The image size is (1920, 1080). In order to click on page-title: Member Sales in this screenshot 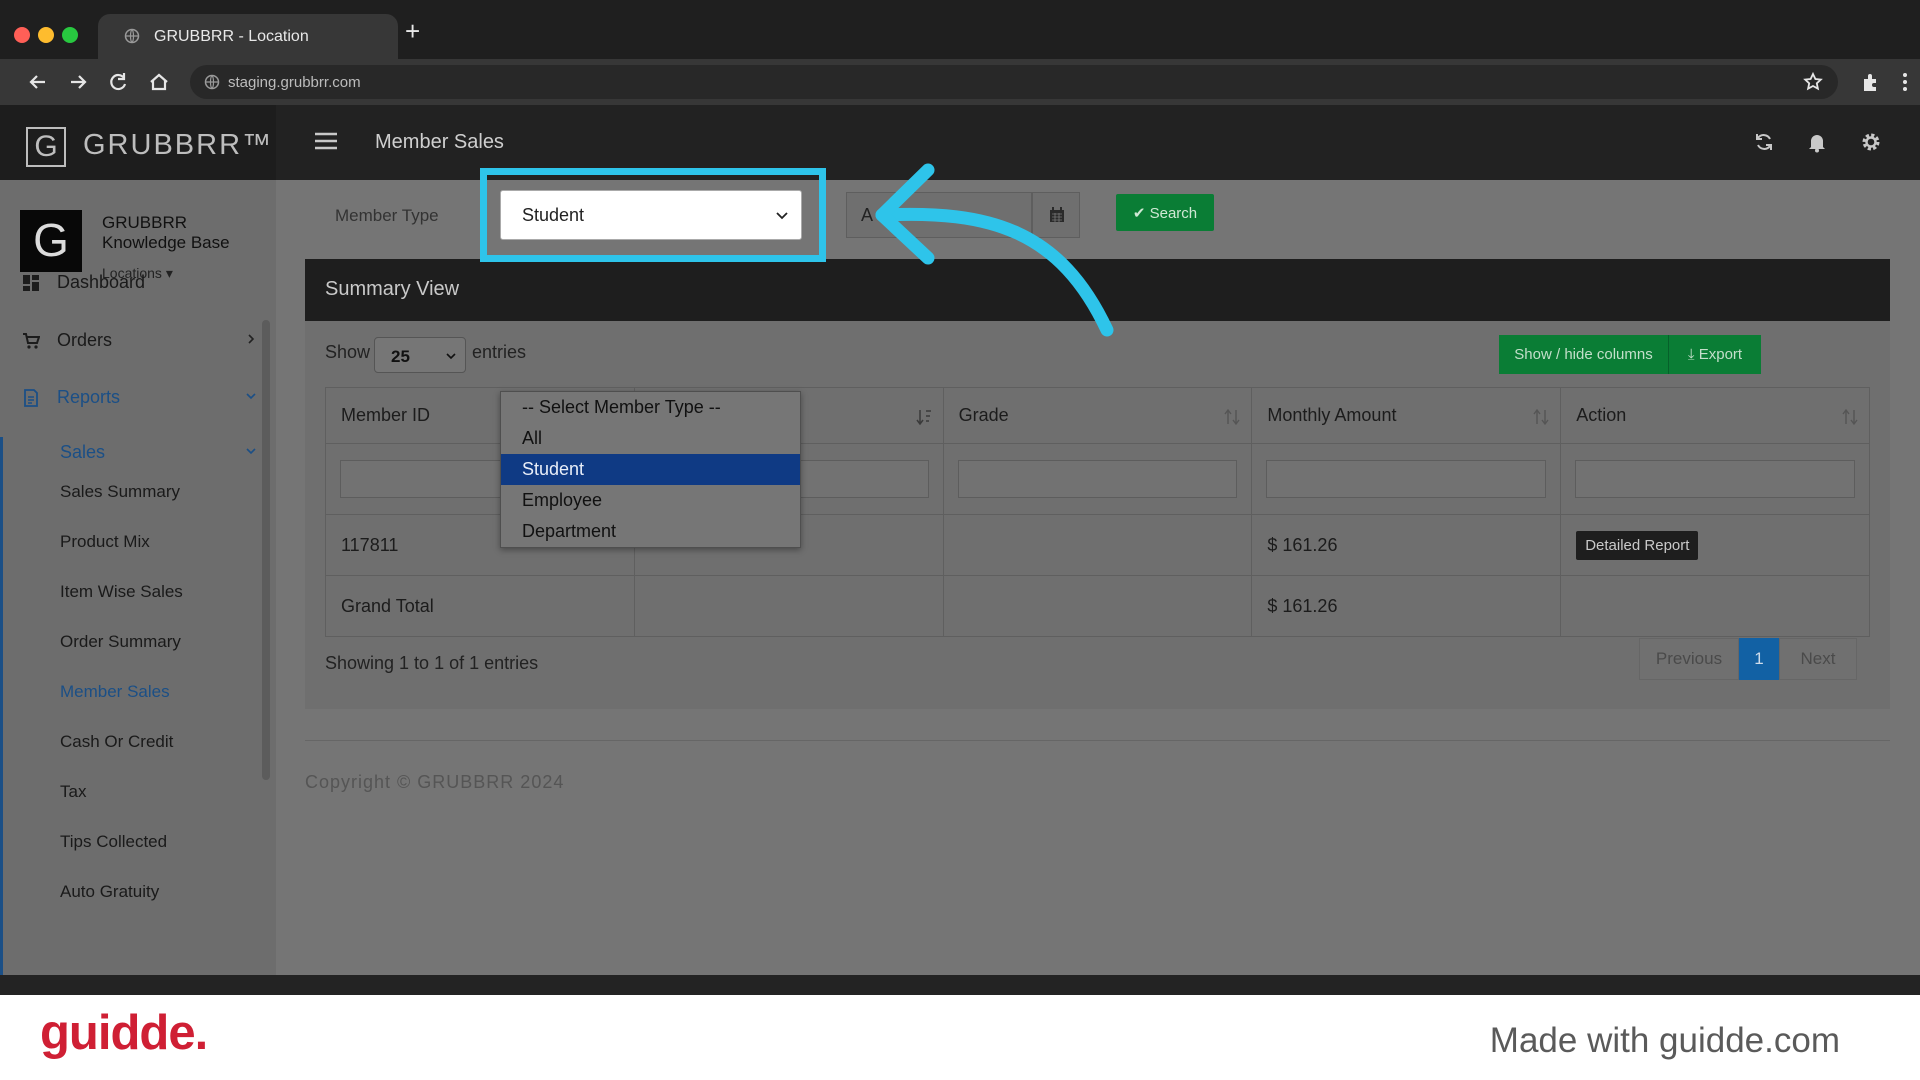, I will do `click(439, 142)`.